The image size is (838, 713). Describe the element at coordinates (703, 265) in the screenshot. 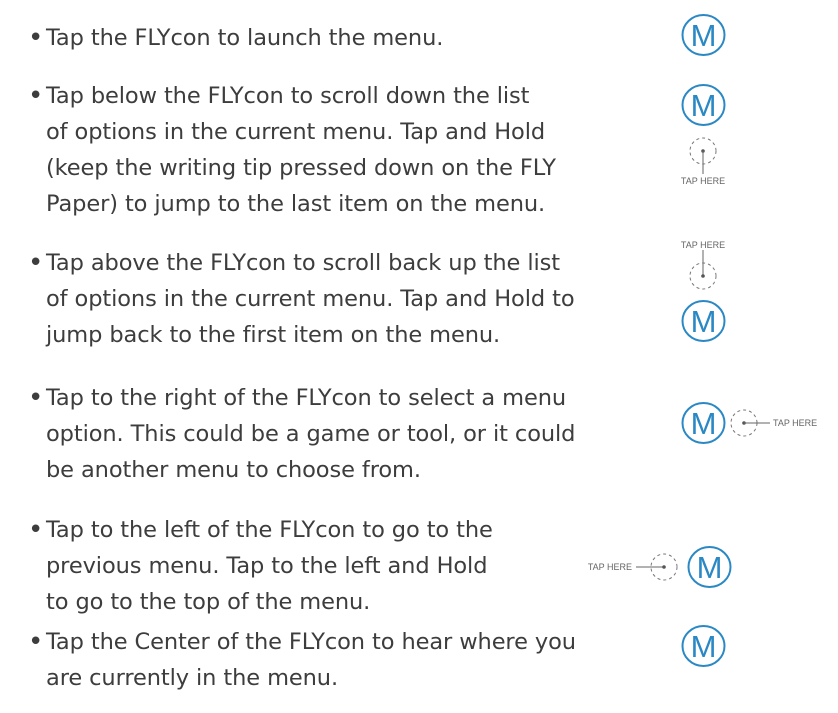

I see `tap-above-marker-icon: TAP HERE` at that location.